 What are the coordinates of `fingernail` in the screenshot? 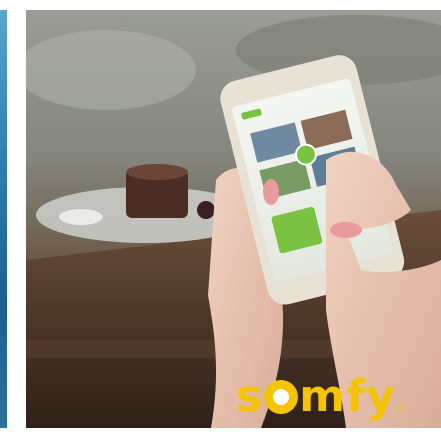 It's located at (346, 230).